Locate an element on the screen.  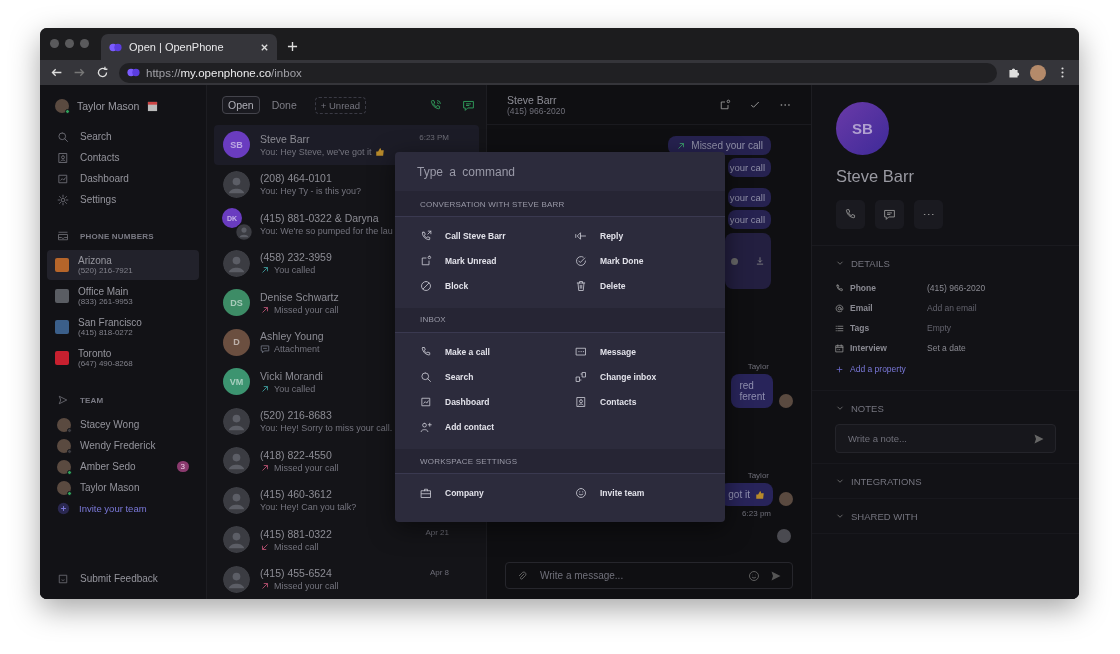
command-item: Mark Unread is located at coordinates (497, 261).